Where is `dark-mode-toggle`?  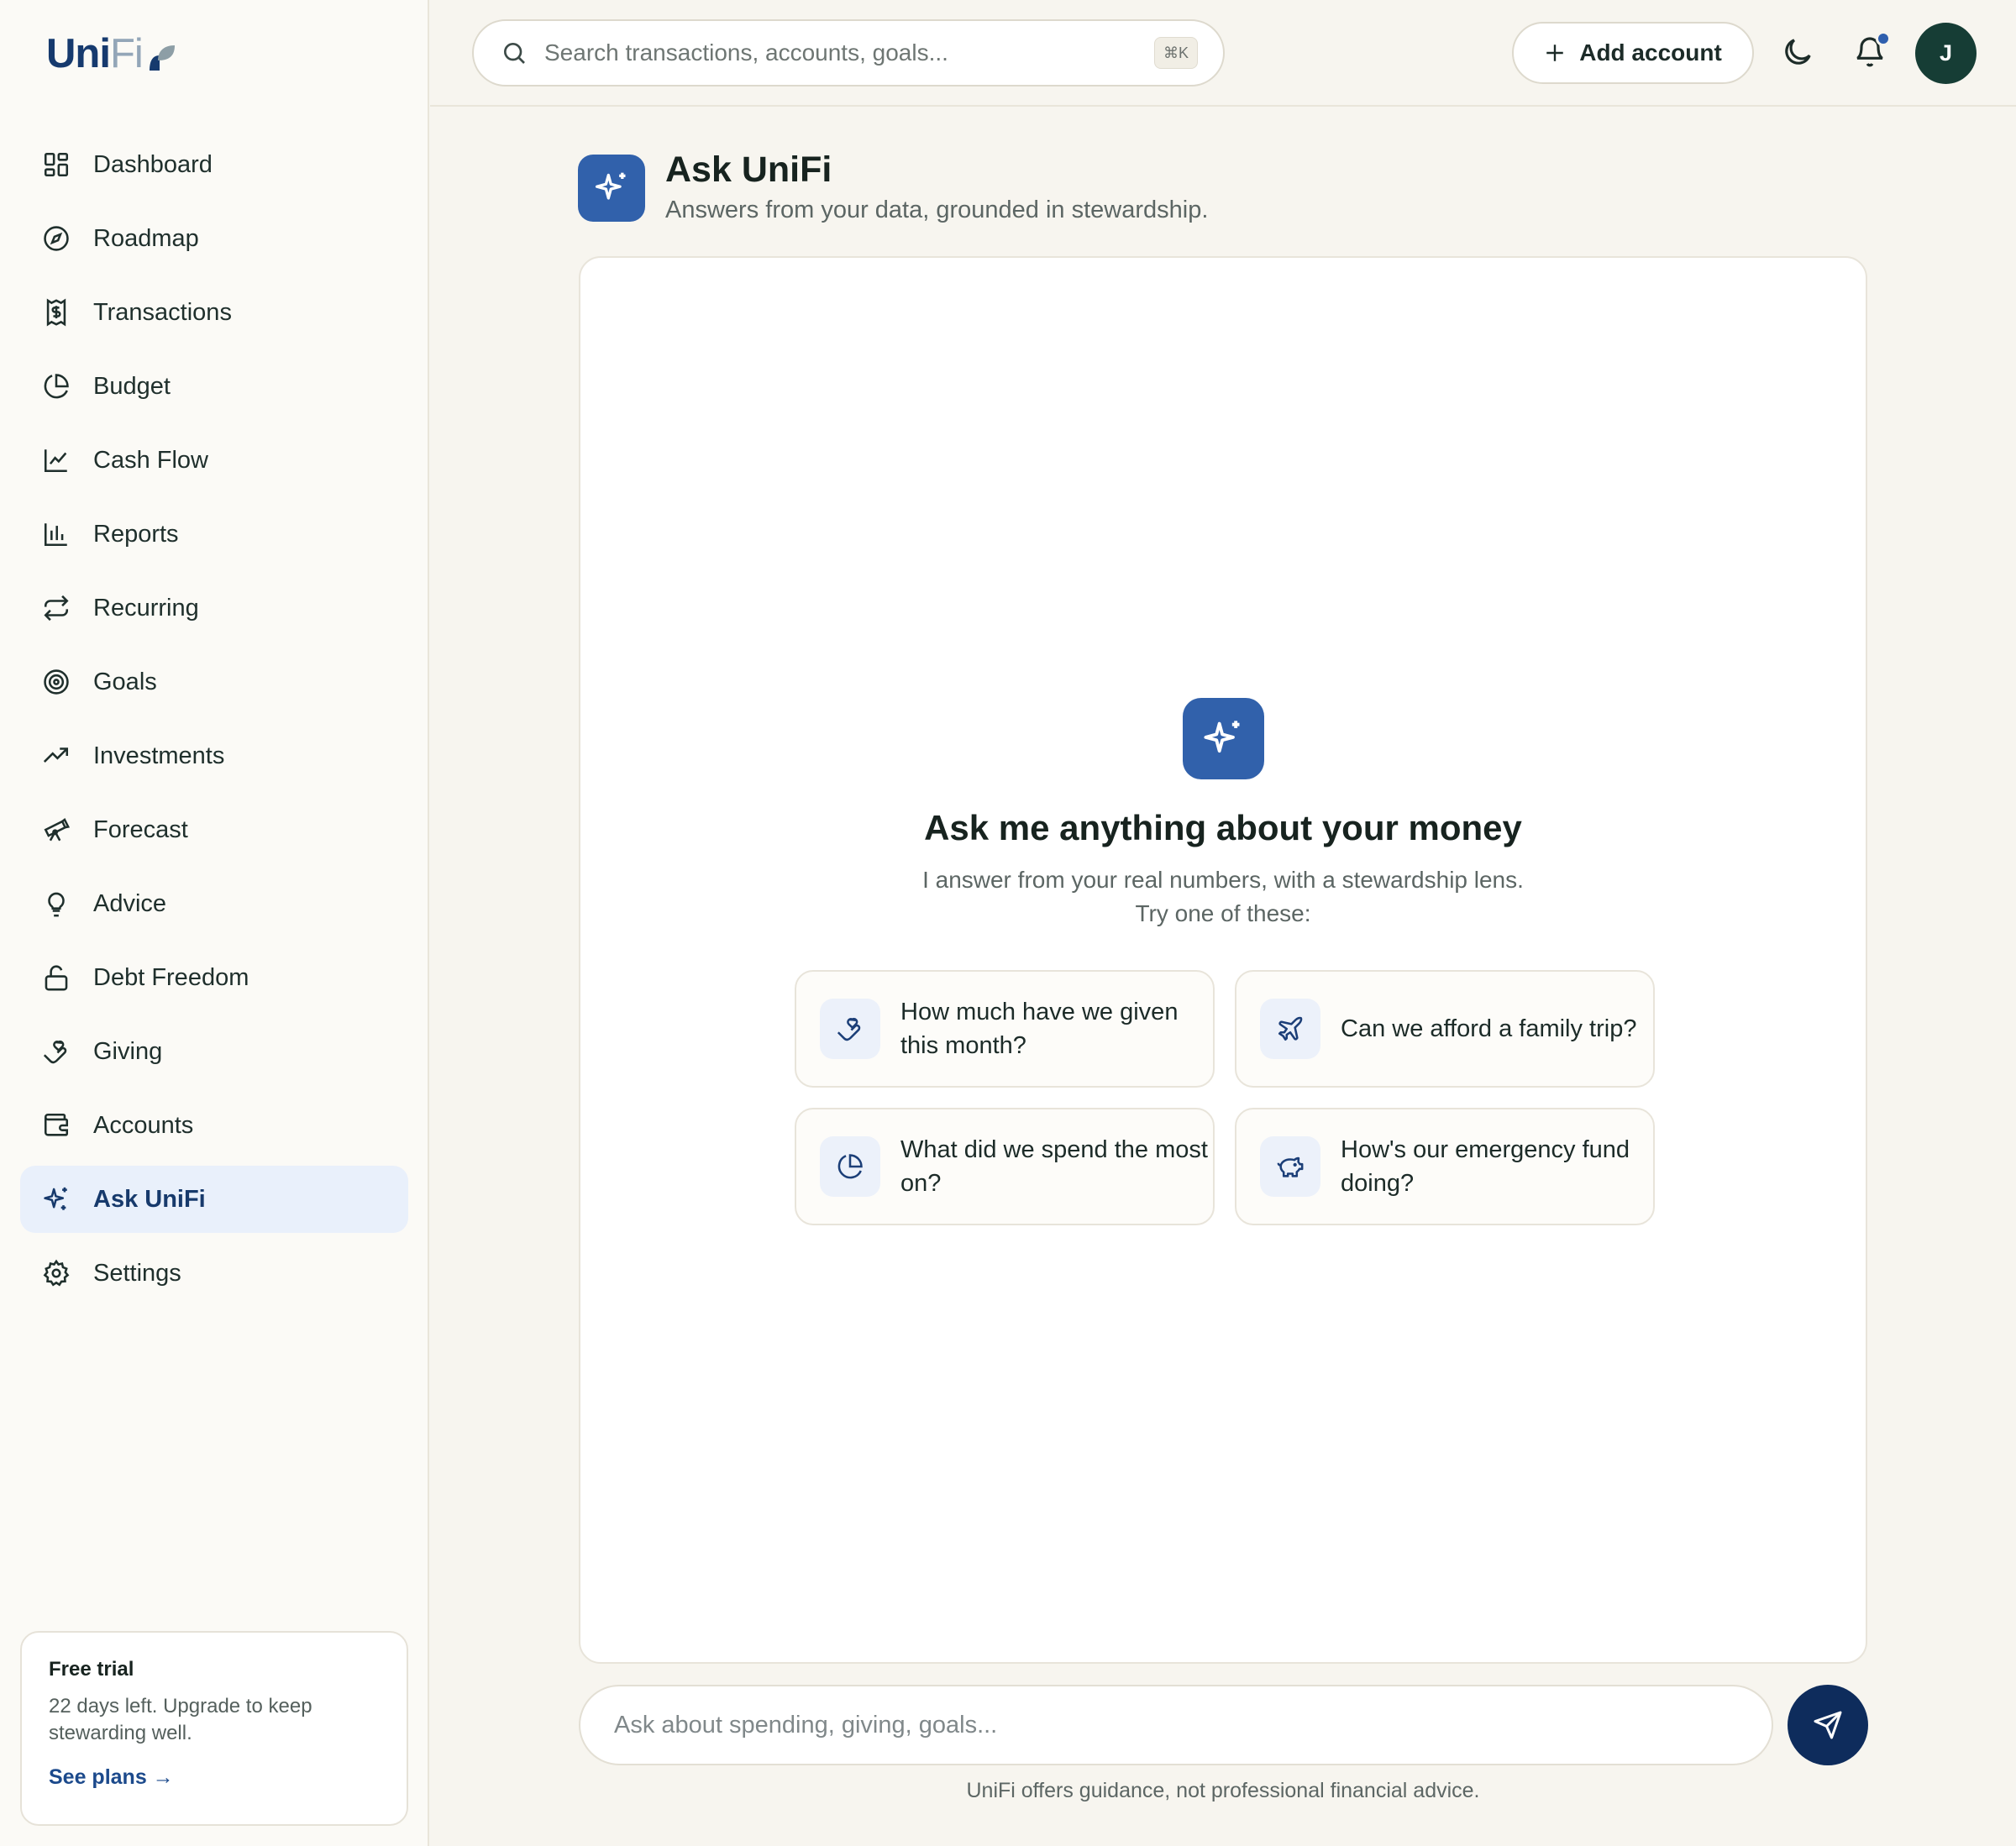
dark-mode-toggle is located at coordinates (1797, 54).